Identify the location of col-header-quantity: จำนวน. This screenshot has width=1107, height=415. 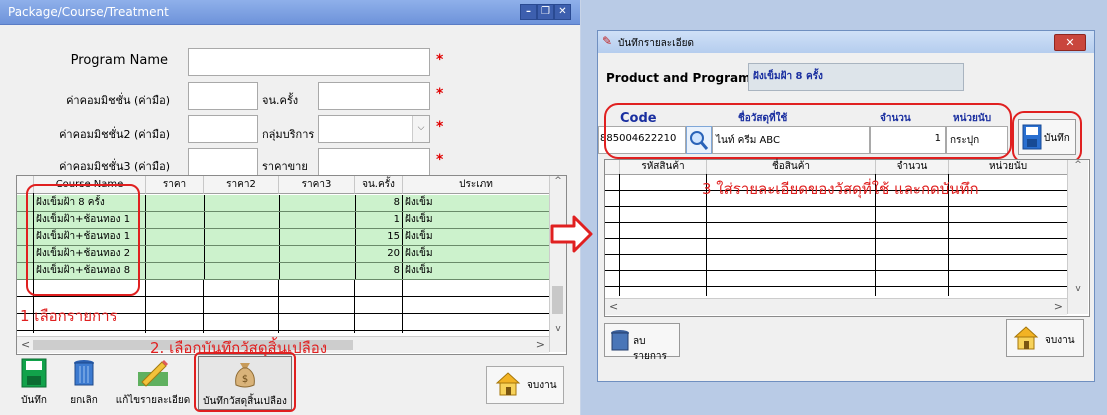
(912, 167).